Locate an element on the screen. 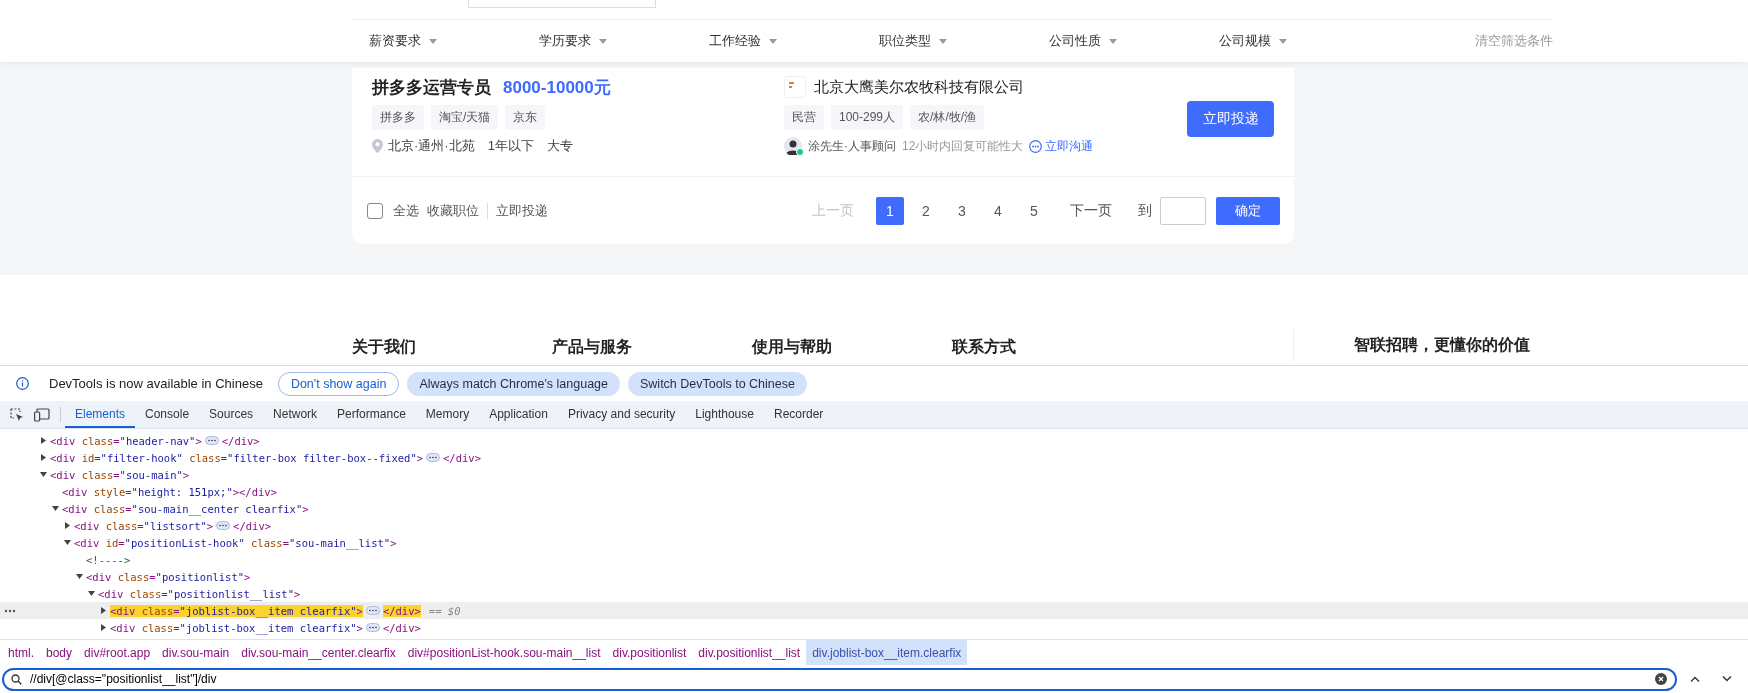 Image resolution: width=1748 pixels, height=693 pixels. selected-tree-row: <div class="joblist-box__item clearfix"> </div> == $0 is located at coordinates (874, 610).